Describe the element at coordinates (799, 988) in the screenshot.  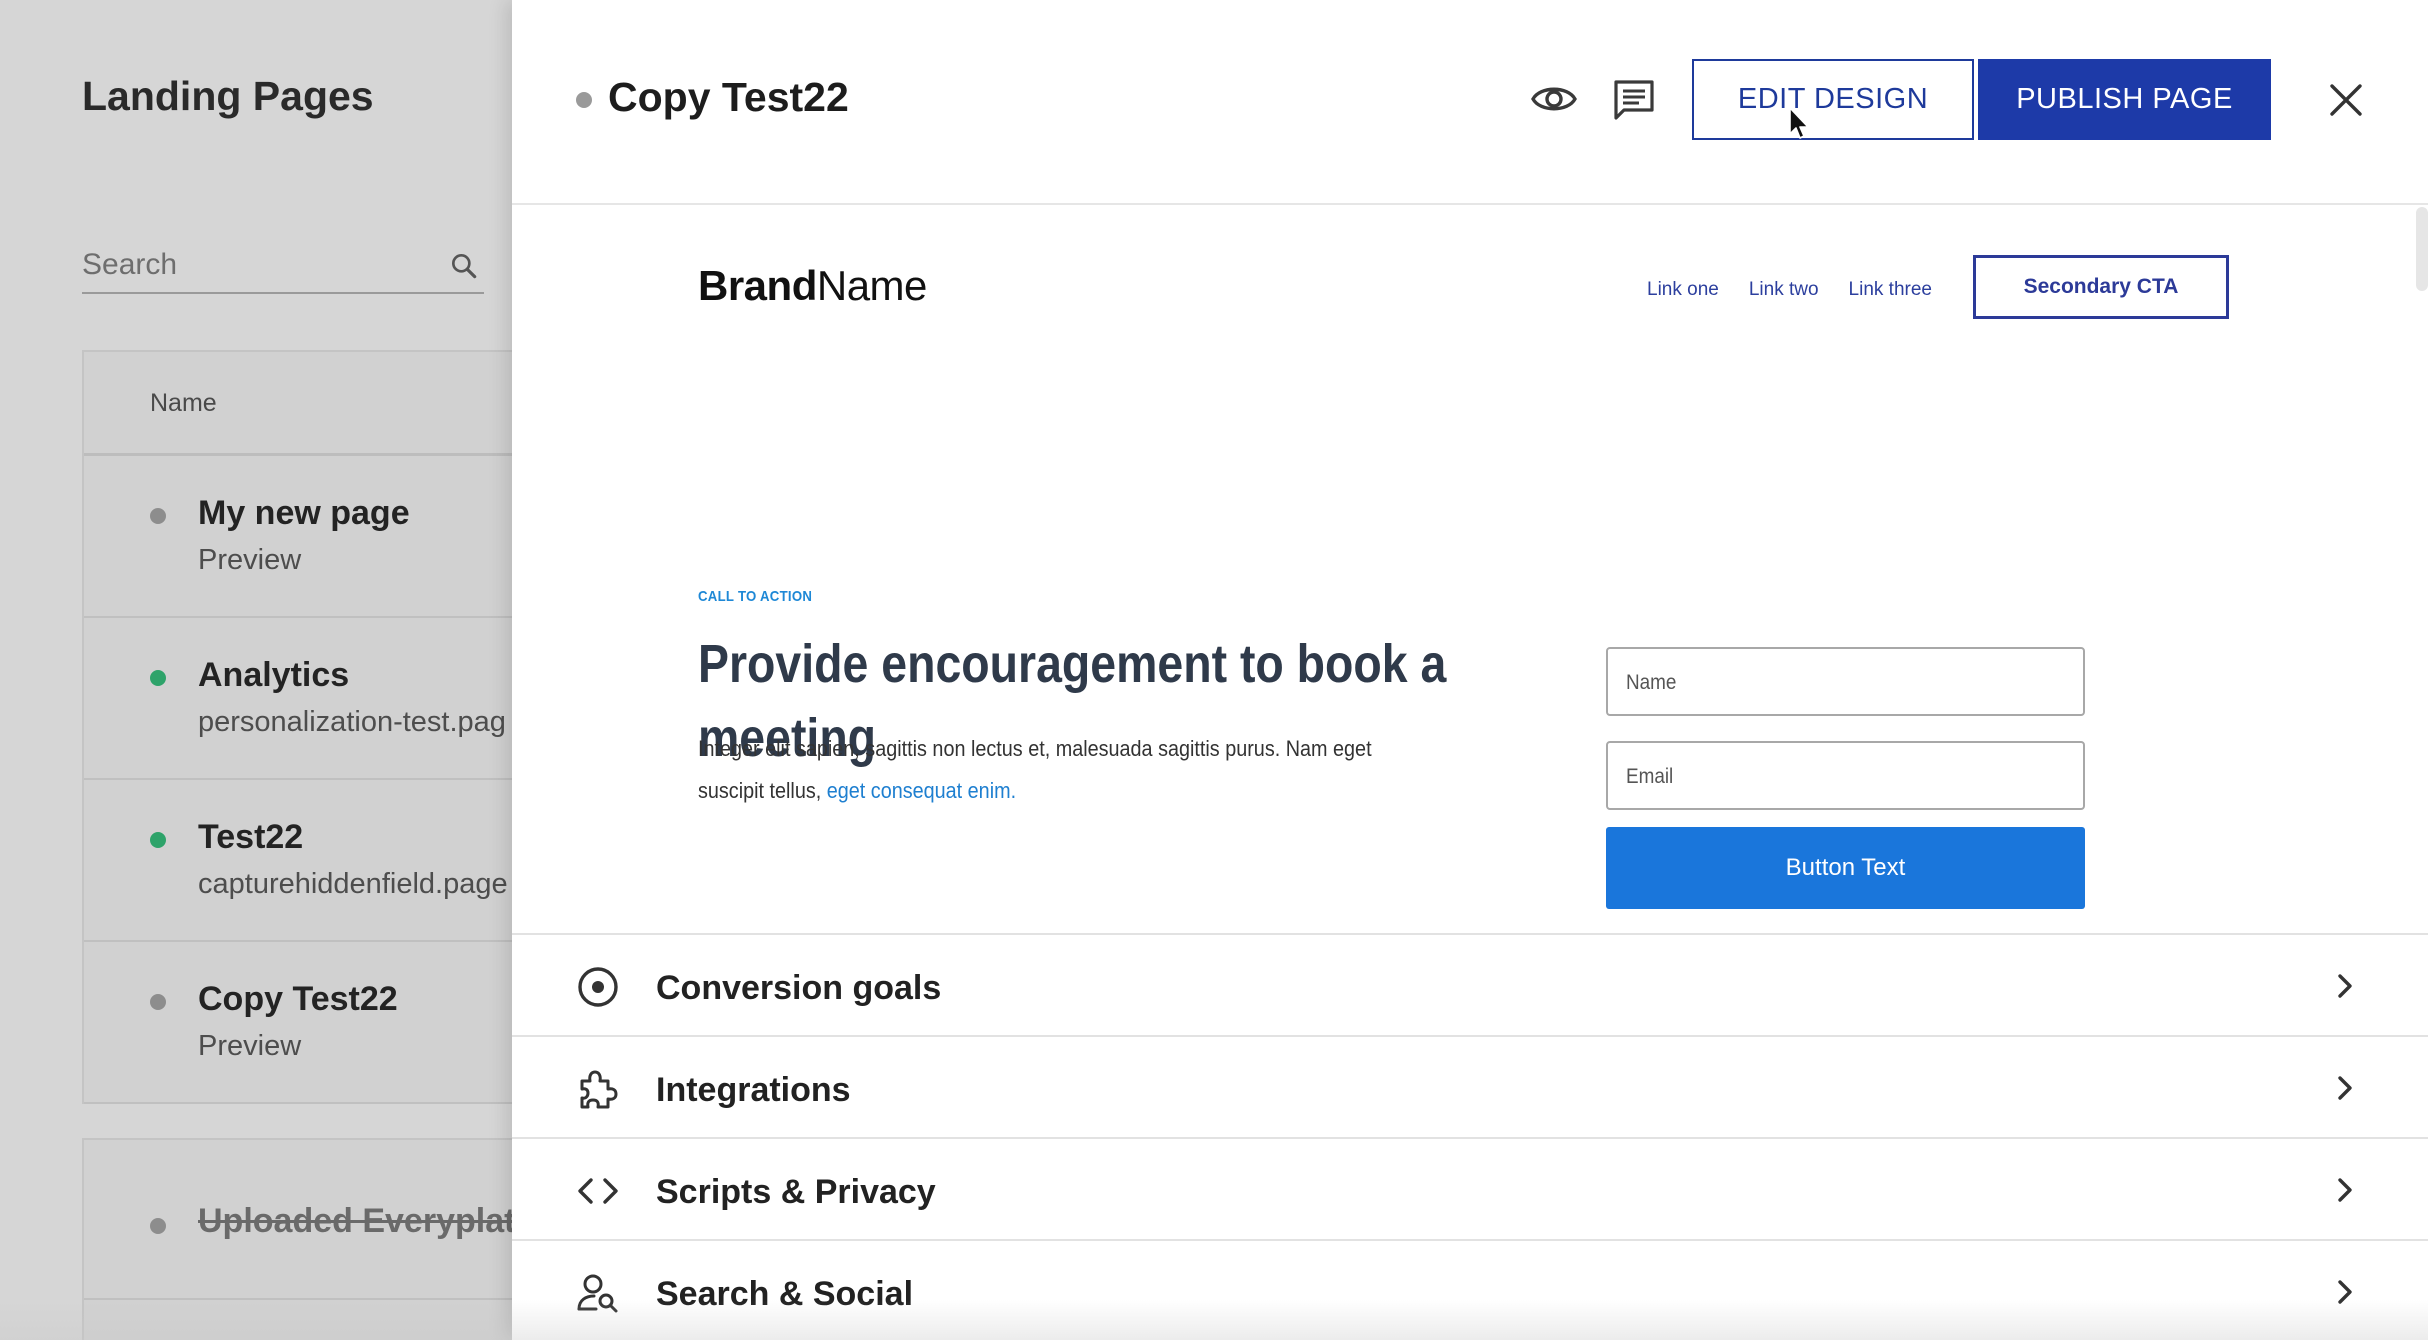
I see `settings-row-label: Conversion goals` at that location.